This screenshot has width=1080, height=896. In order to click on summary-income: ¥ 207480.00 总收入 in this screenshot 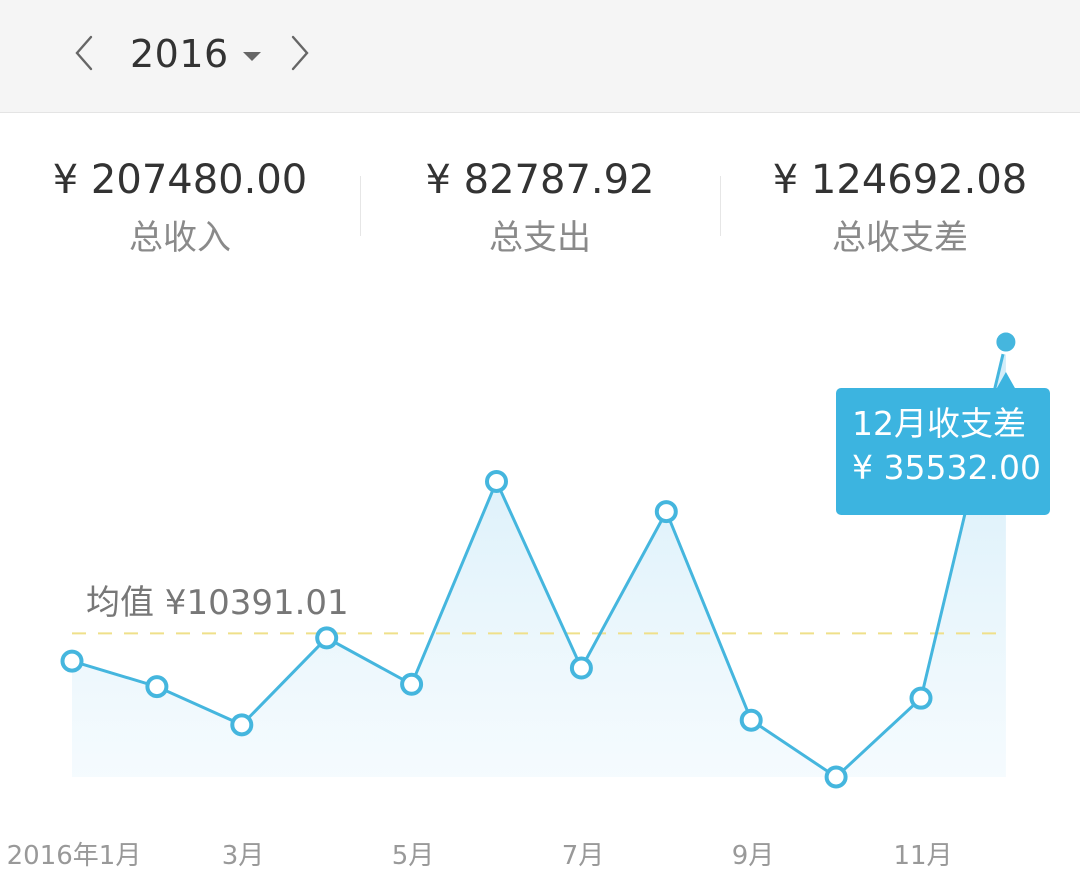, I will do `click(180, 210)`.